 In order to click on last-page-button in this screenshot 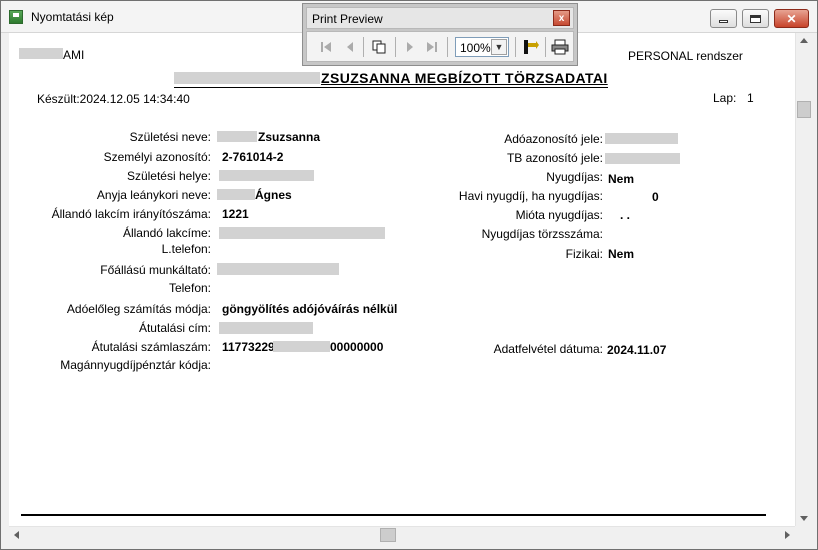, I will do `click(432, 47)`.